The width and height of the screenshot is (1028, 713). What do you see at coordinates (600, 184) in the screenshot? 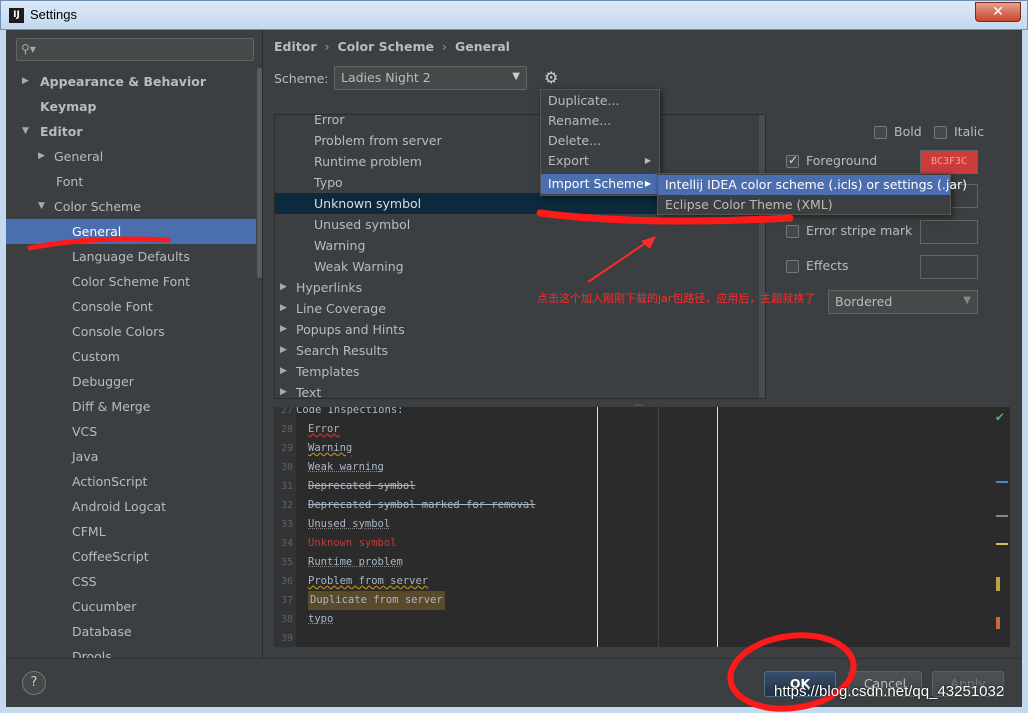
I see `gear-menu-item: Import Scheme ▶` at bounding box center [600, 184].